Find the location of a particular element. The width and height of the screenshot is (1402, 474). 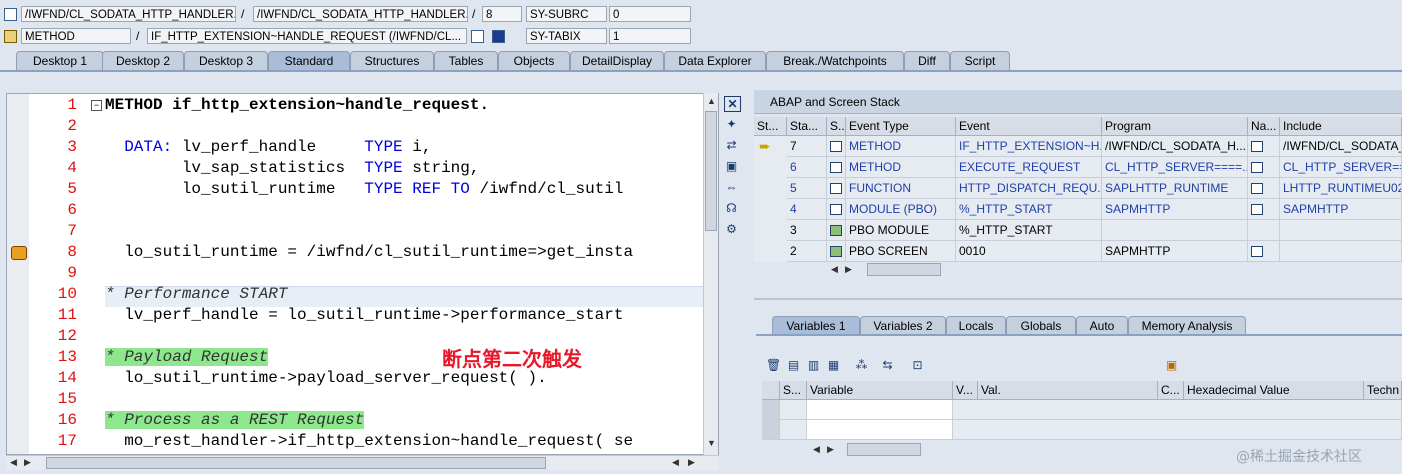

display-icon is located at coordinates (477, 36).